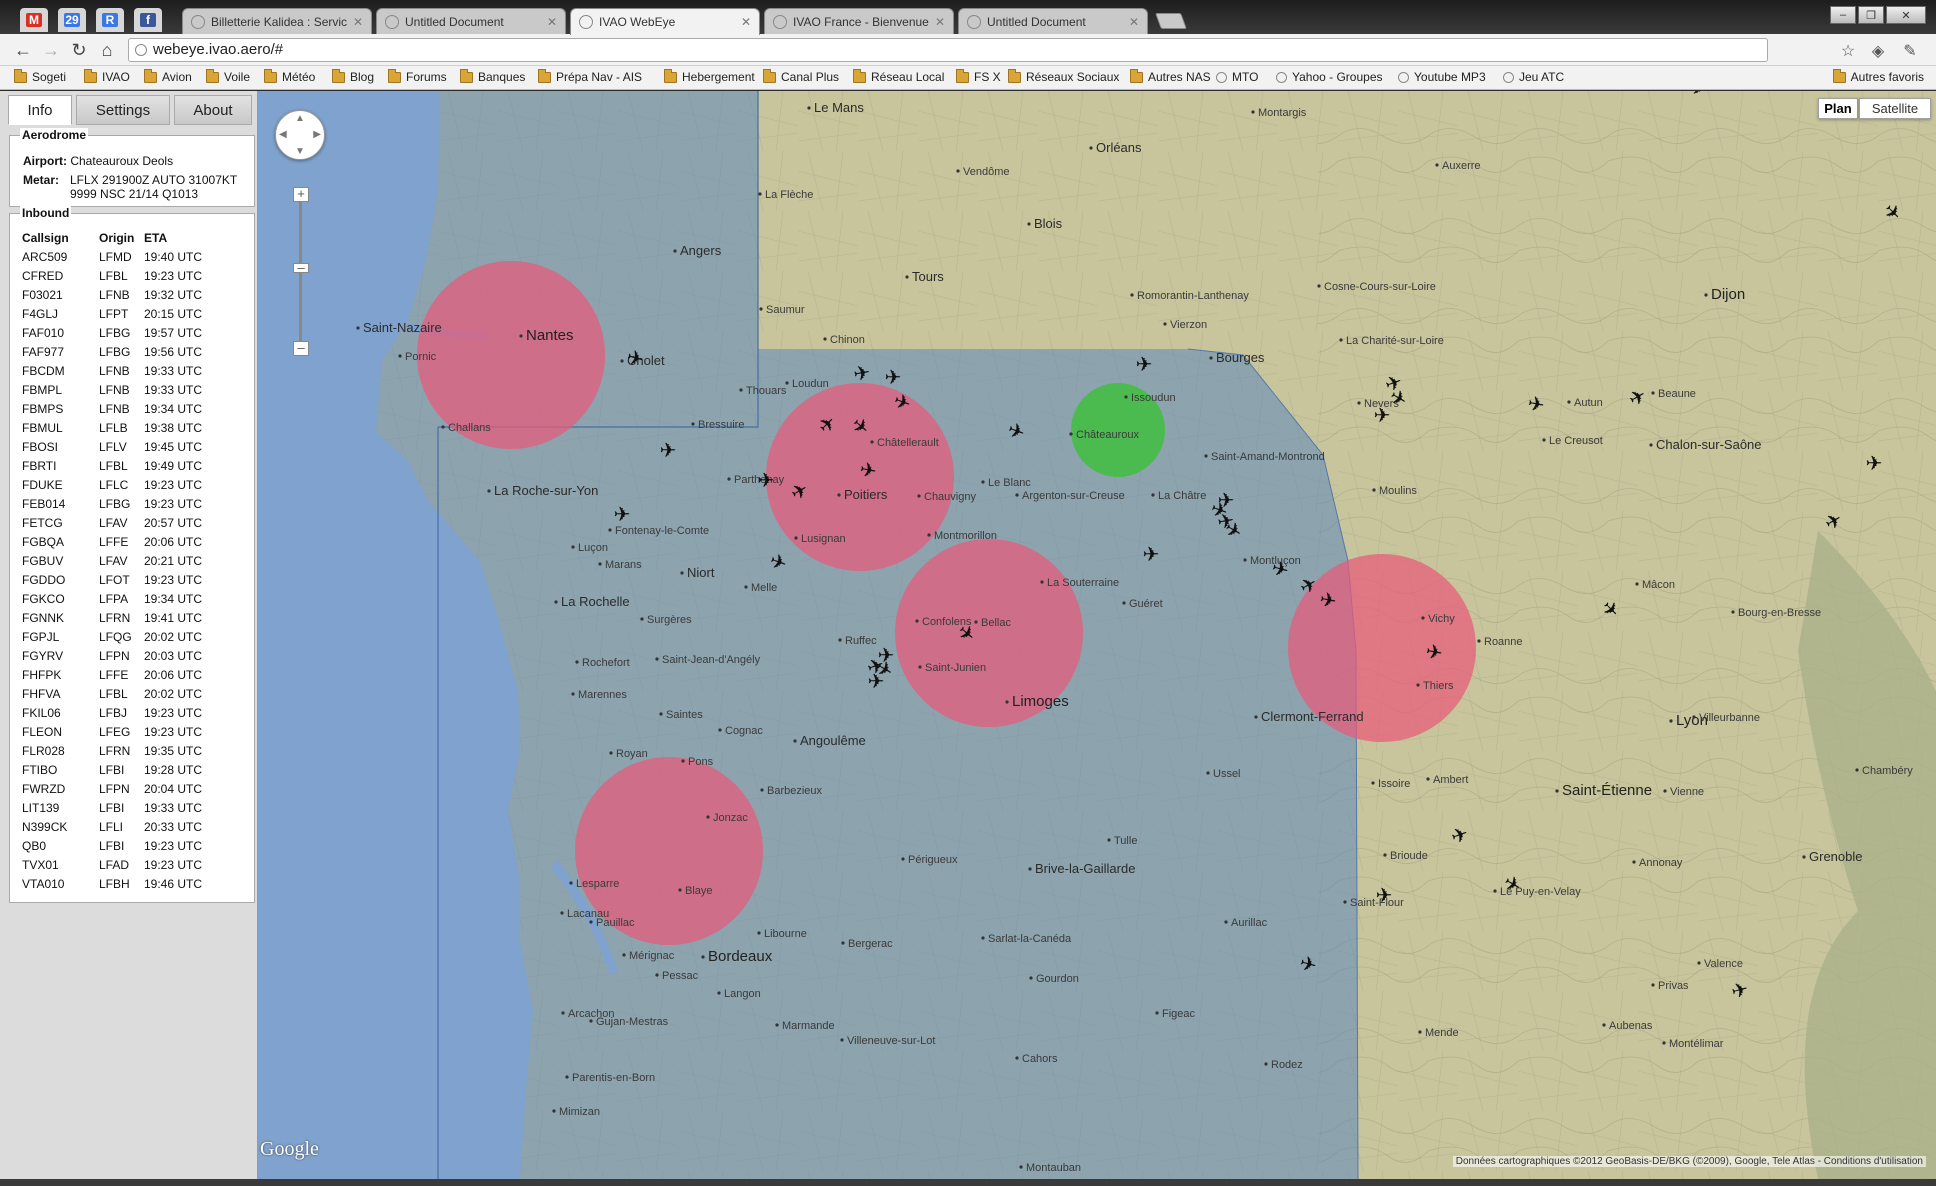 Image resolution: width=1936 pixels, height=1186 pixels. What do you see at coordinates (1878, 76) in the screenshot?
I see `other-bookmarks: Autres favoris` at bounding box center [1878, 76].